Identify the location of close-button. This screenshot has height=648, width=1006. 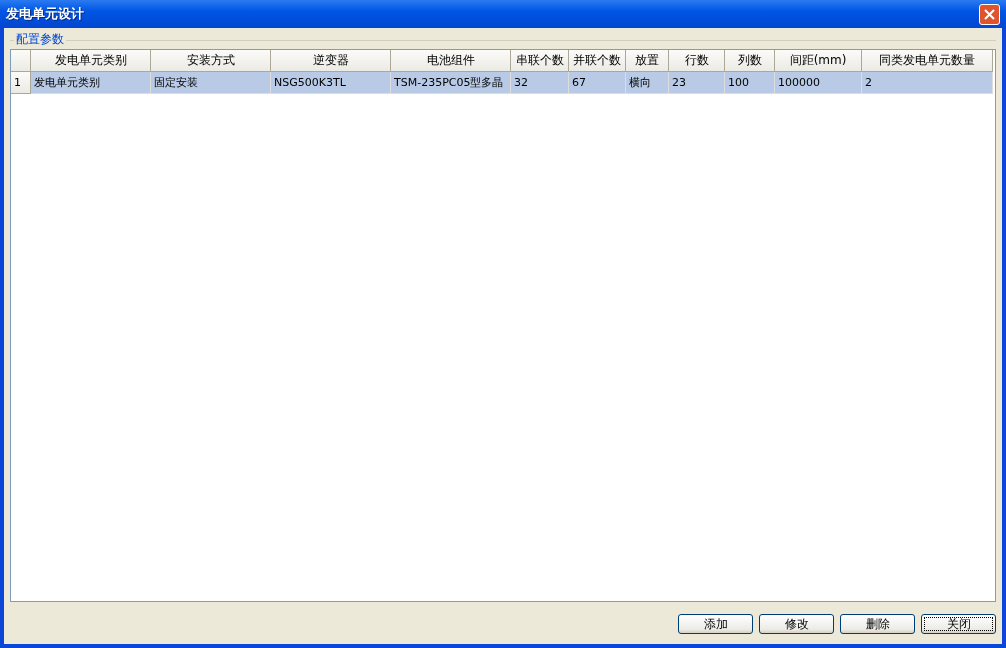
(989, 14).